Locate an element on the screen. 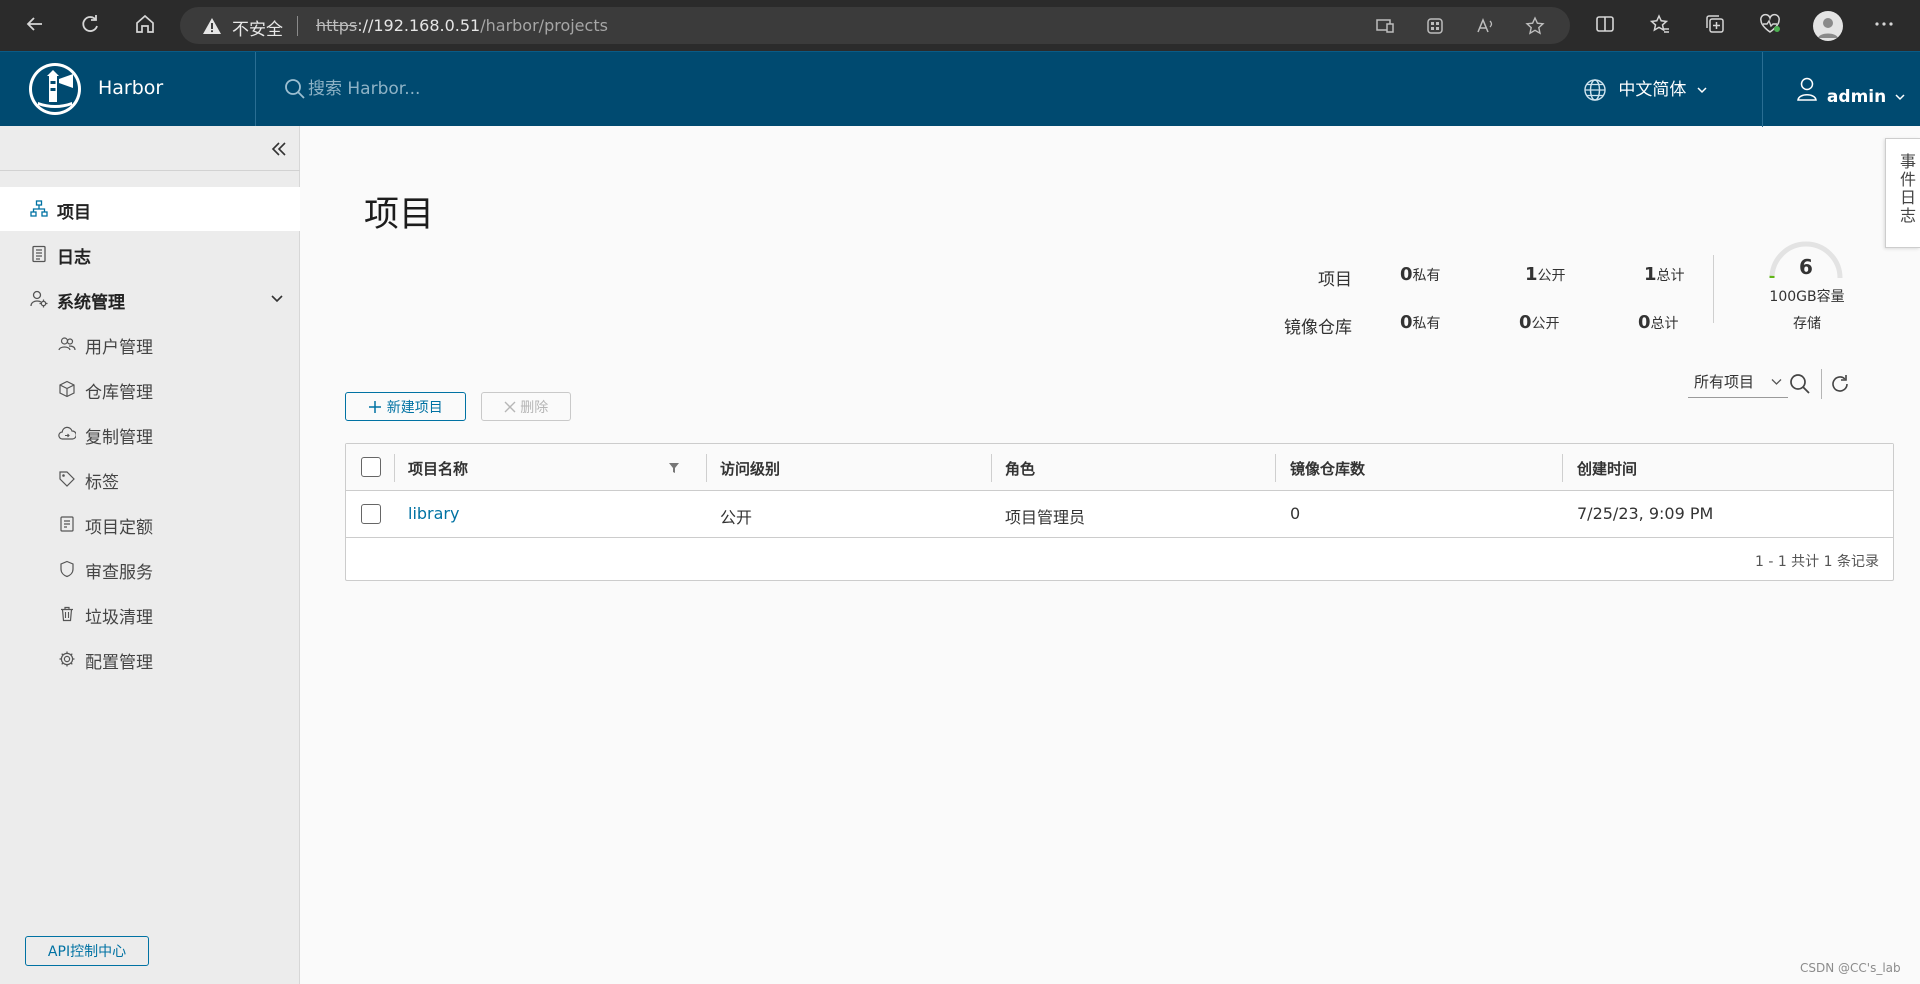 Image resolution: width=1920 pixels, height=984 pixels. column-header-access: 访问级别 is located at coordinates (750, 468).